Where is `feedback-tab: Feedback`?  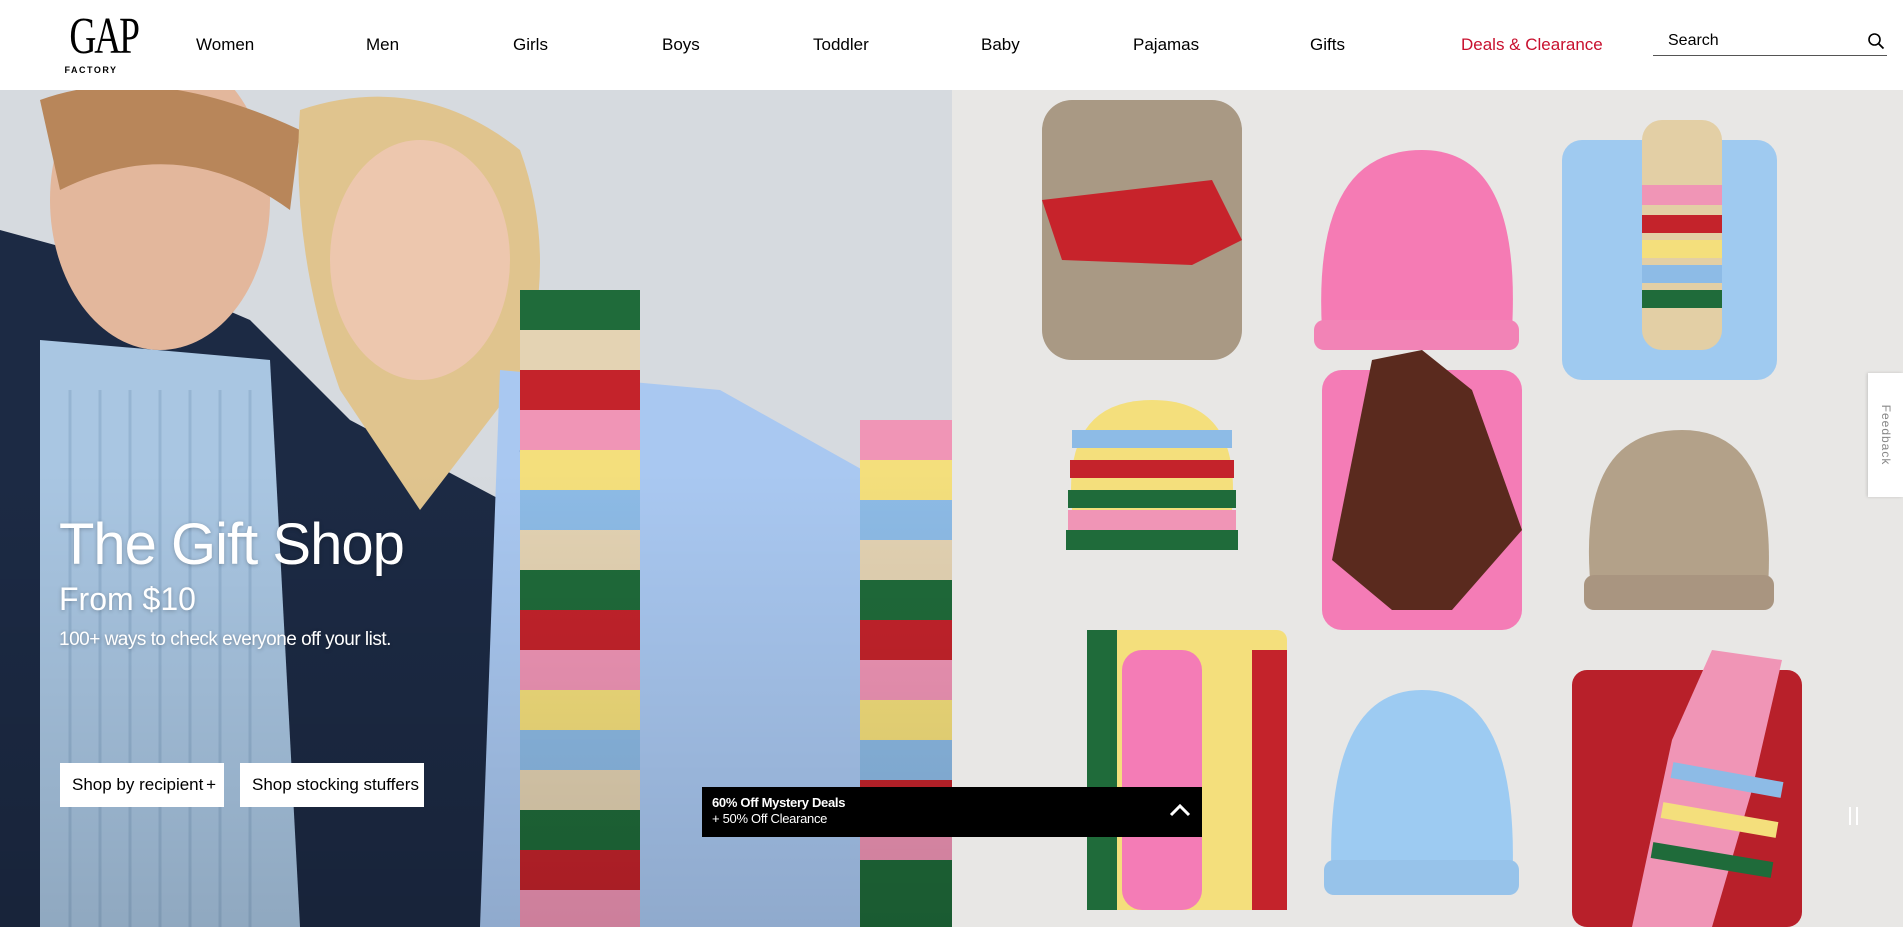 feedback-tab: Feedback is located at coordinates (1885, 435).